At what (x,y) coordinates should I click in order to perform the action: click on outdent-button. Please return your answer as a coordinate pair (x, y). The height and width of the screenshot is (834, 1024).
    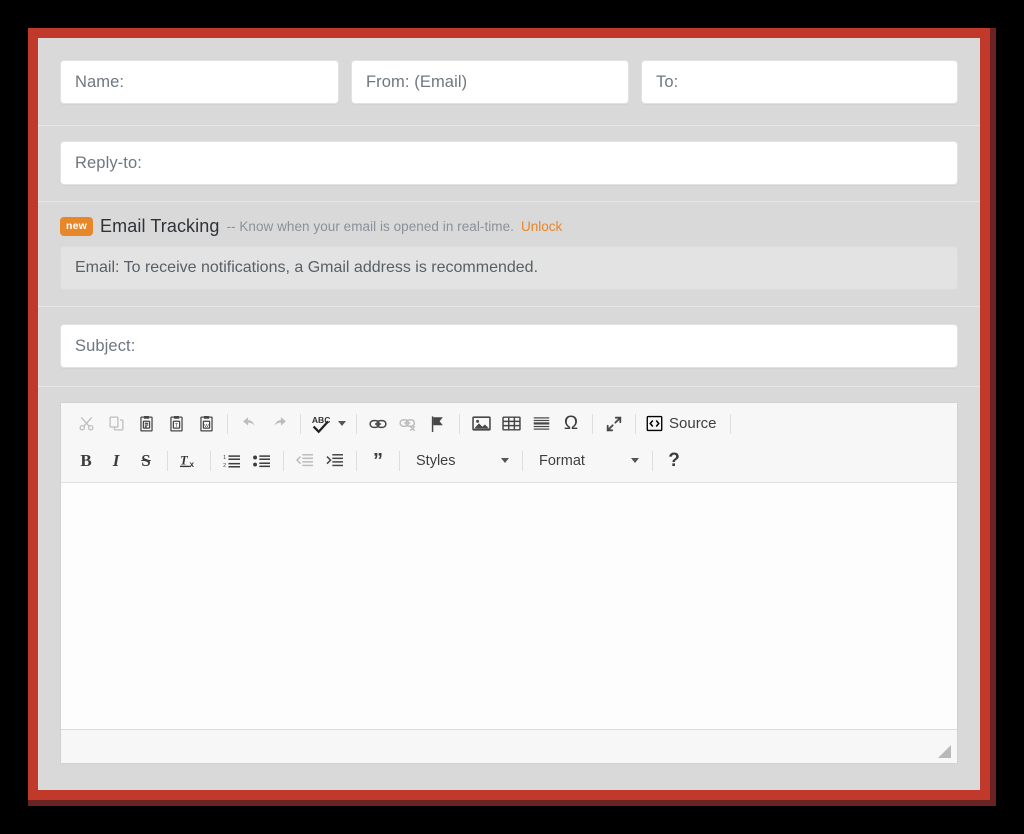
    Looking at the image, I should click on (305, 461).